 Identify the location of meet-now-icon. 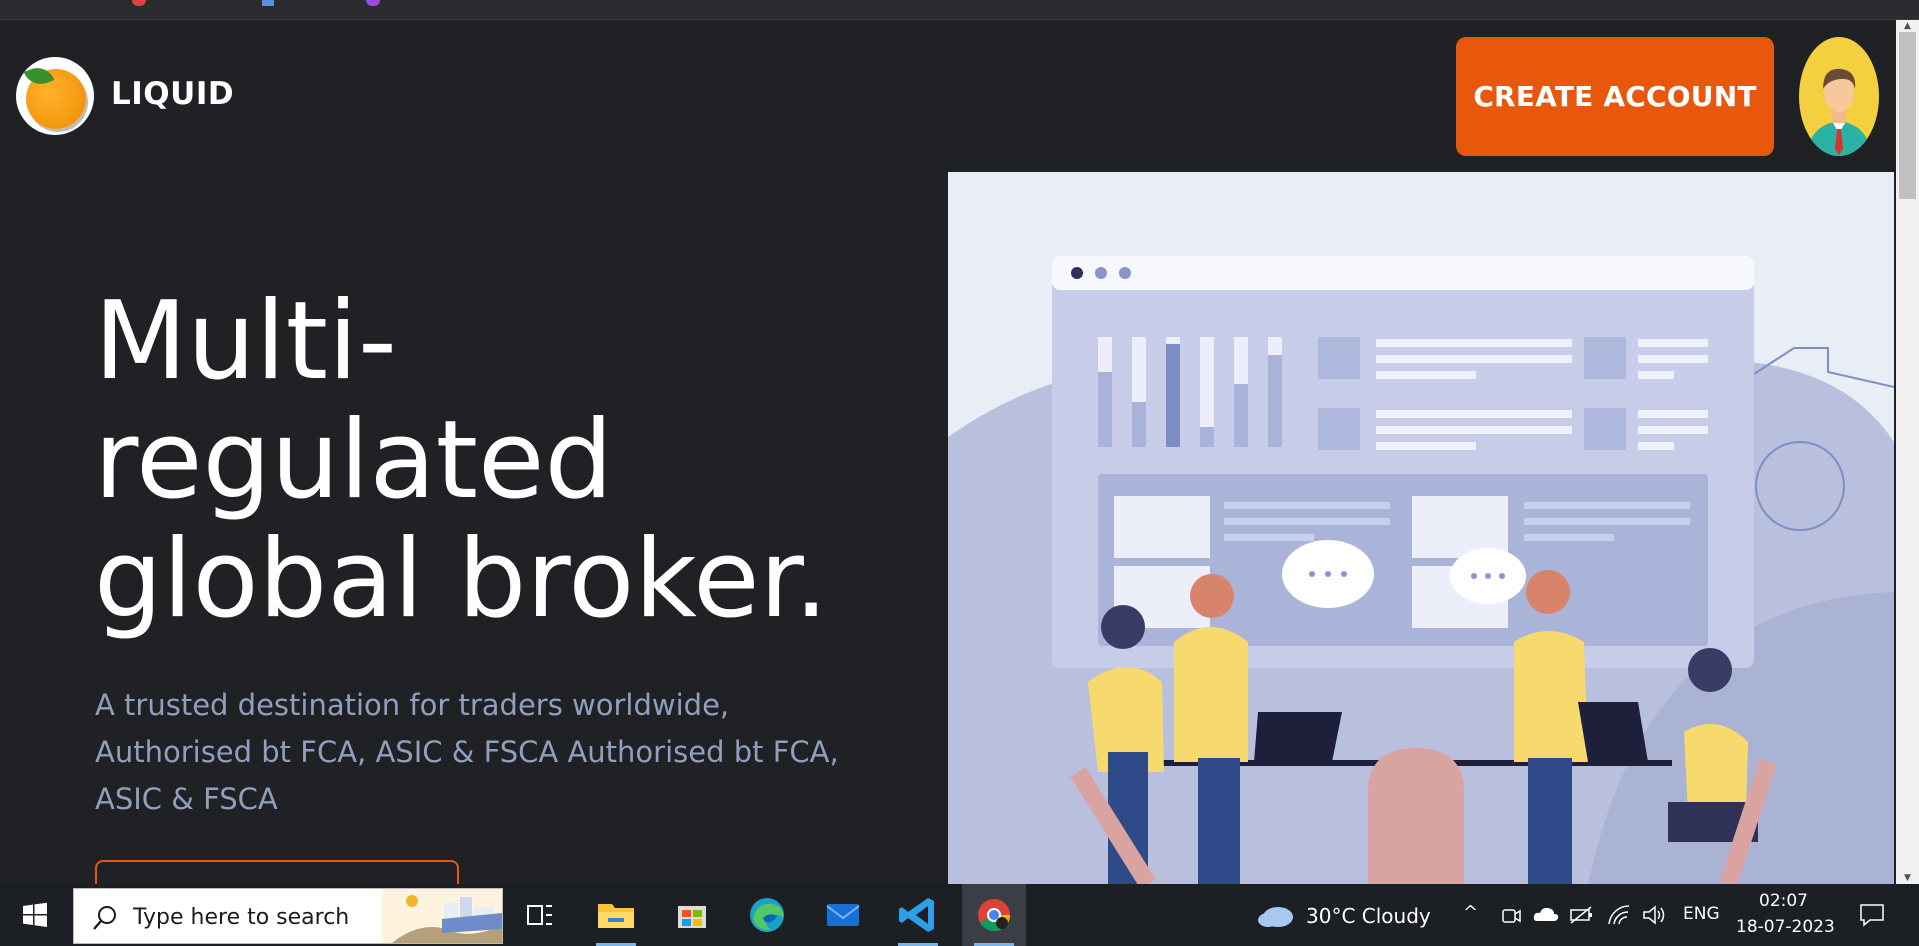
(1511, 915).